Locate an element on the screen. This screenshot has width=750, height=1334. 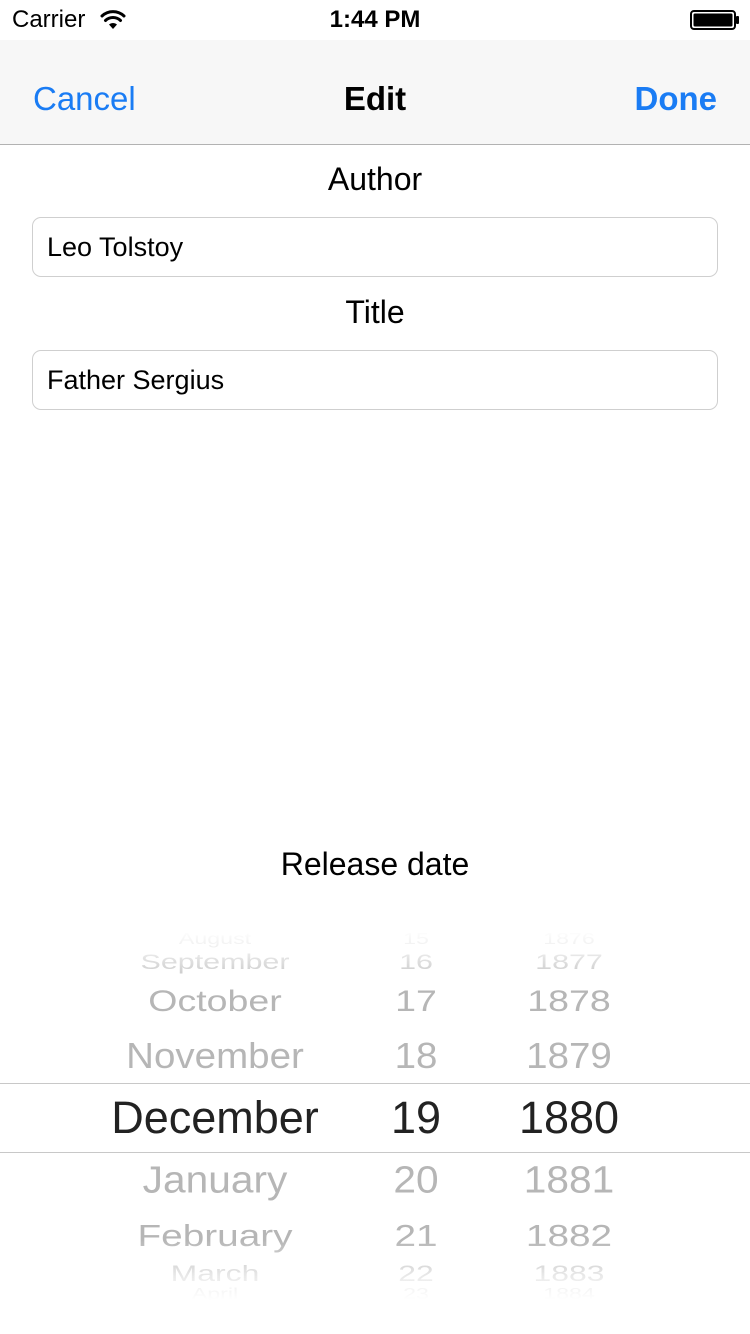
picker-day-option: 22 is located at coordinates (416, 1274).